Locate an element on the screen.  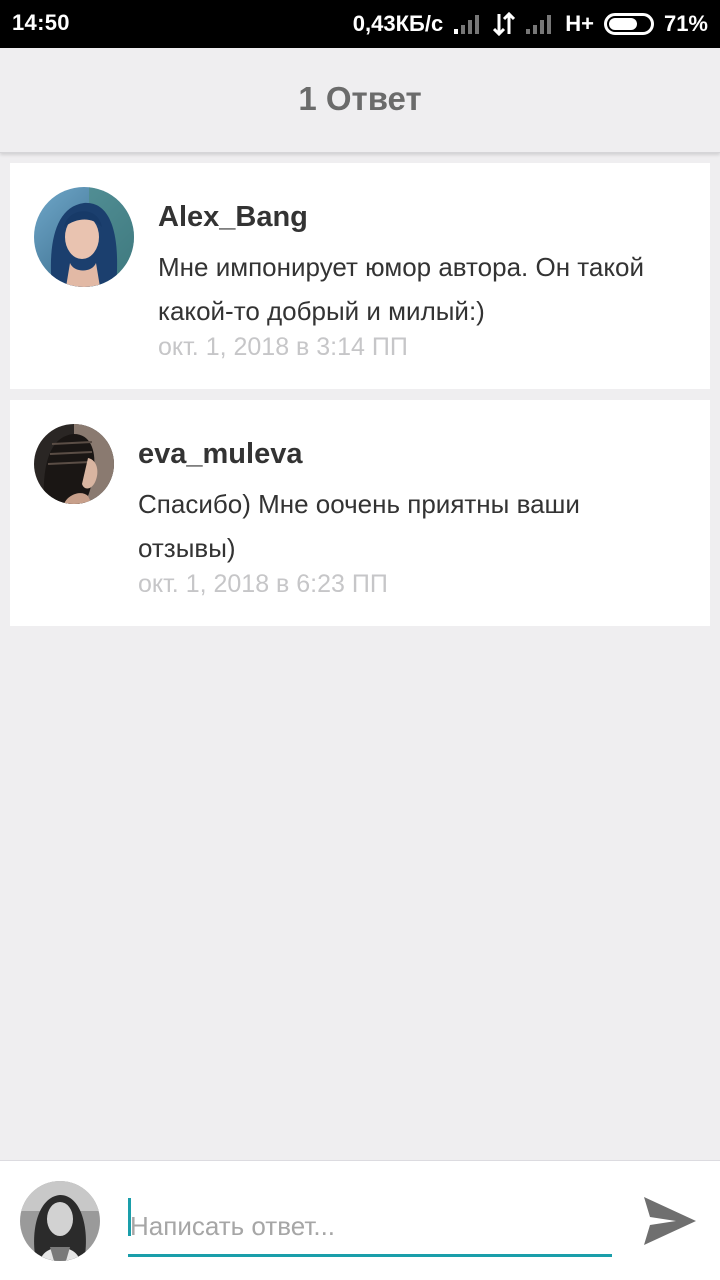
send-icon is located at coordinates (670, 1221).